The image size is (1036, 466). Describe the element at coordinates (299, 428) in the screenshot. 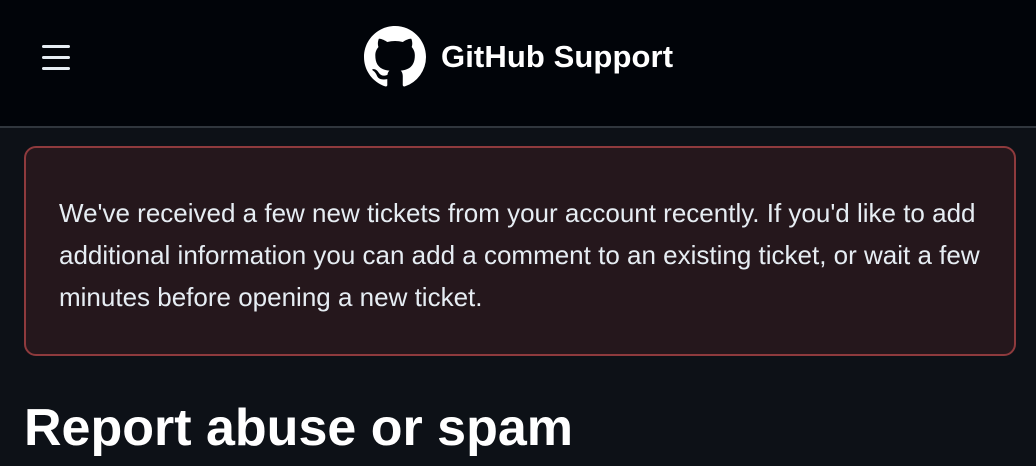

I see `page-title: Report abuse or spam` at that location.